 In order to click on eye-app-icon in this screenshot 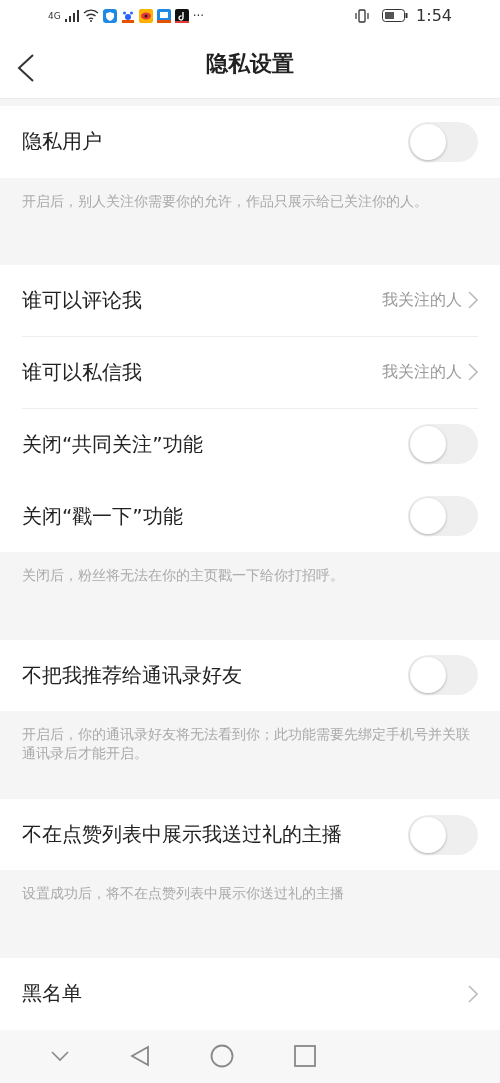, I will do `click(145, 15)`.